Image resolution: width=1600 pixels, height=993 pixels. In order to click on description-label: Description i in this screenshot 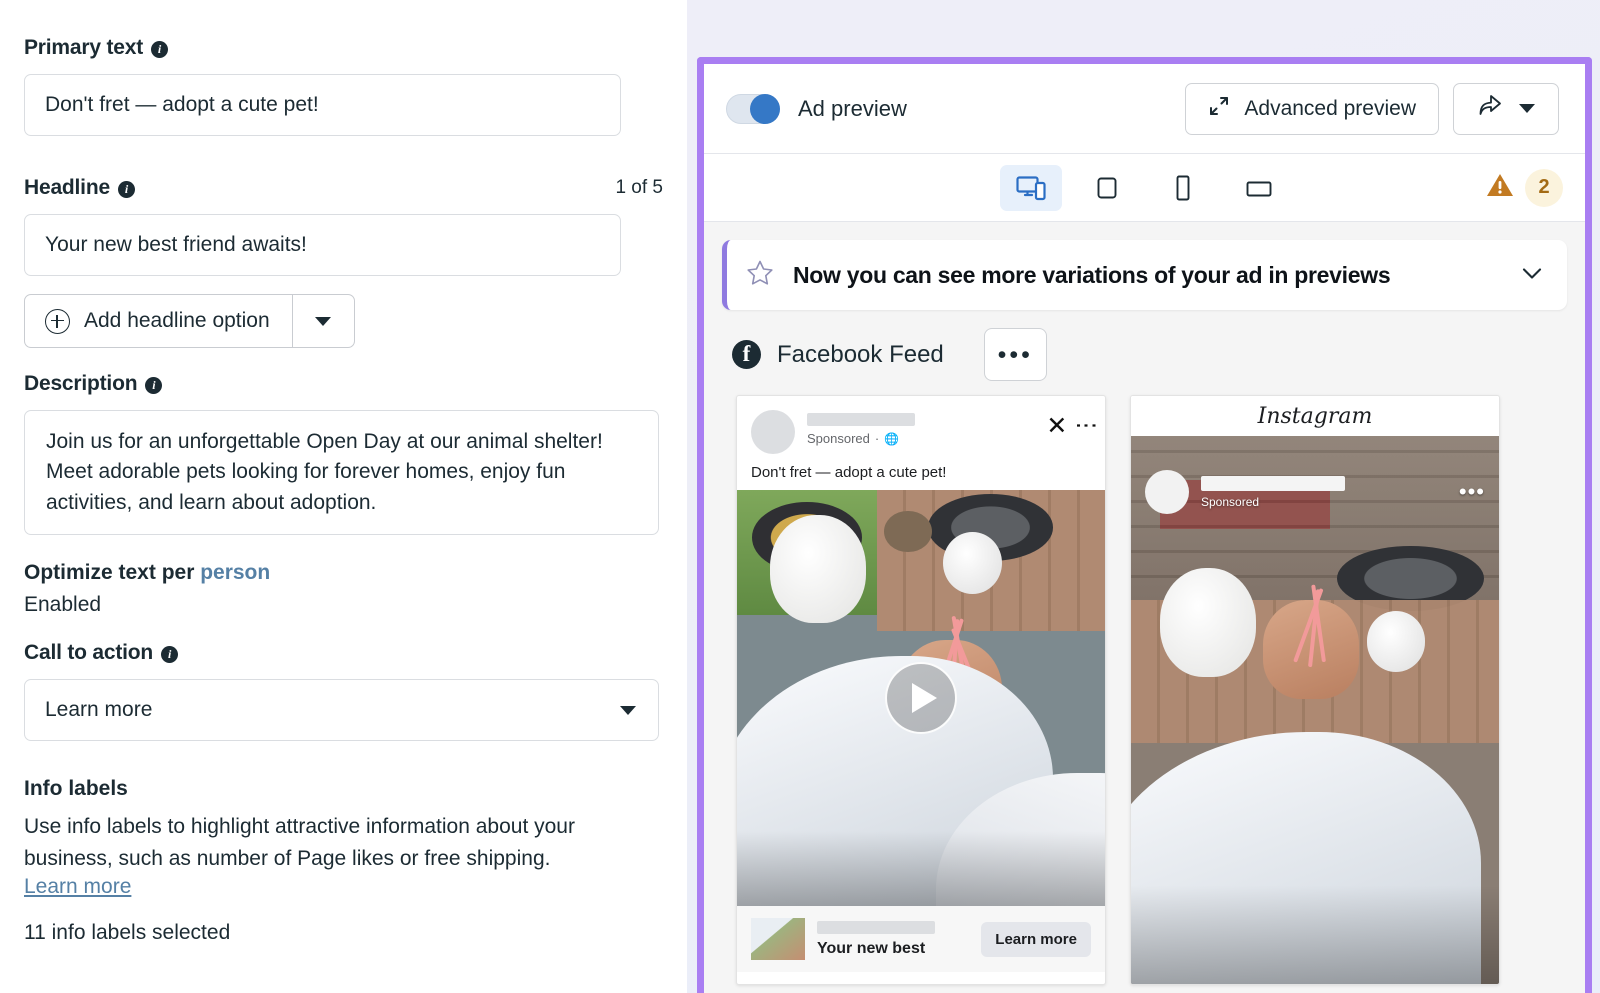, I will do `click(343, 384)`.